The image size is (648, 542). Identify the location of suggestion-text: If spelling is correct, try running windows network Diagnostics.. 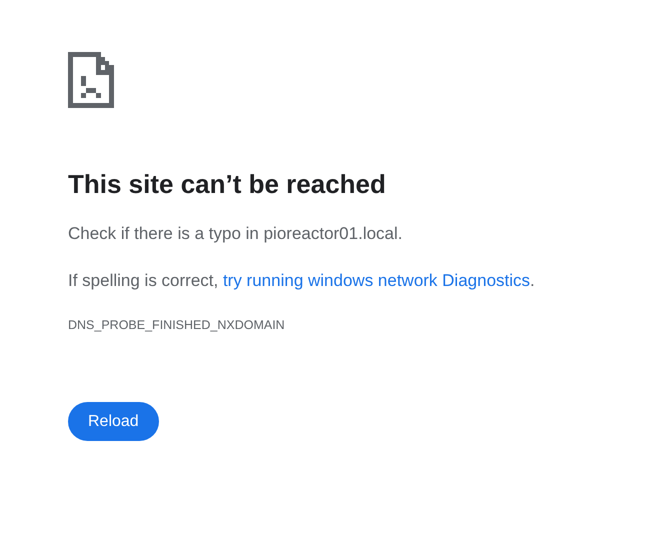
(301, 281).